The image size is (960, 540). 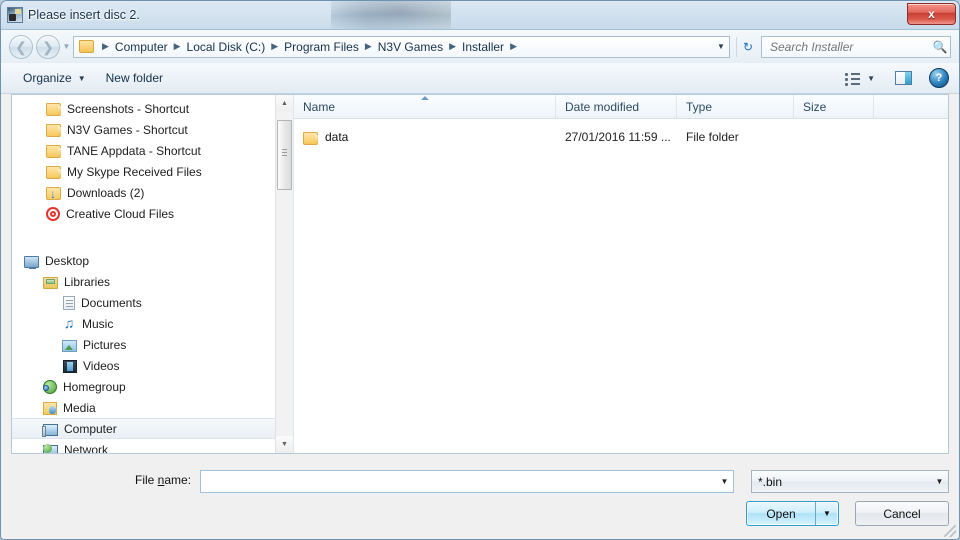 I want to click on organize-label: Organize, so click(x=47, y=78).